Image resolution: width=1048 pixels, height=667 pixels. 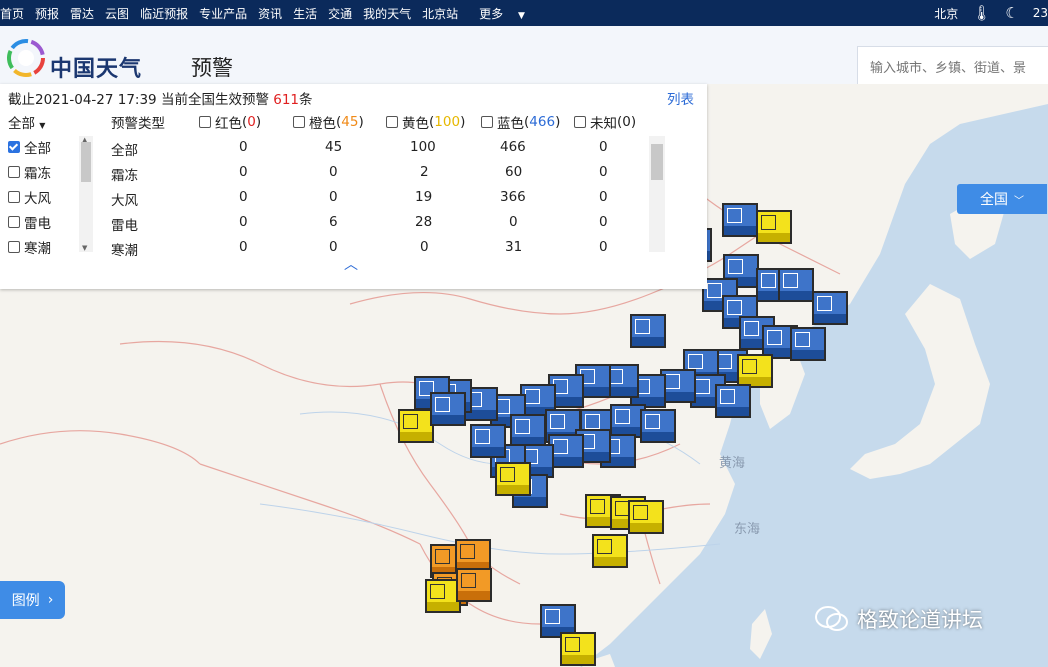 I want to click on legend-button: 图例 ›, so click(x=32, y=600).